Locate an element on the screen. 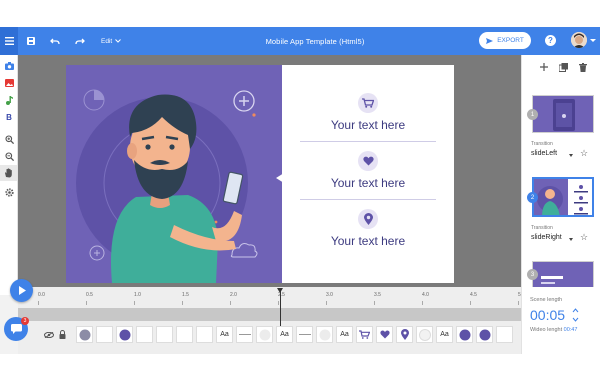 Image resolution: width=600 pixels, height=381 pixels. account-dropdown-icon is located at coordinates (593, 40).